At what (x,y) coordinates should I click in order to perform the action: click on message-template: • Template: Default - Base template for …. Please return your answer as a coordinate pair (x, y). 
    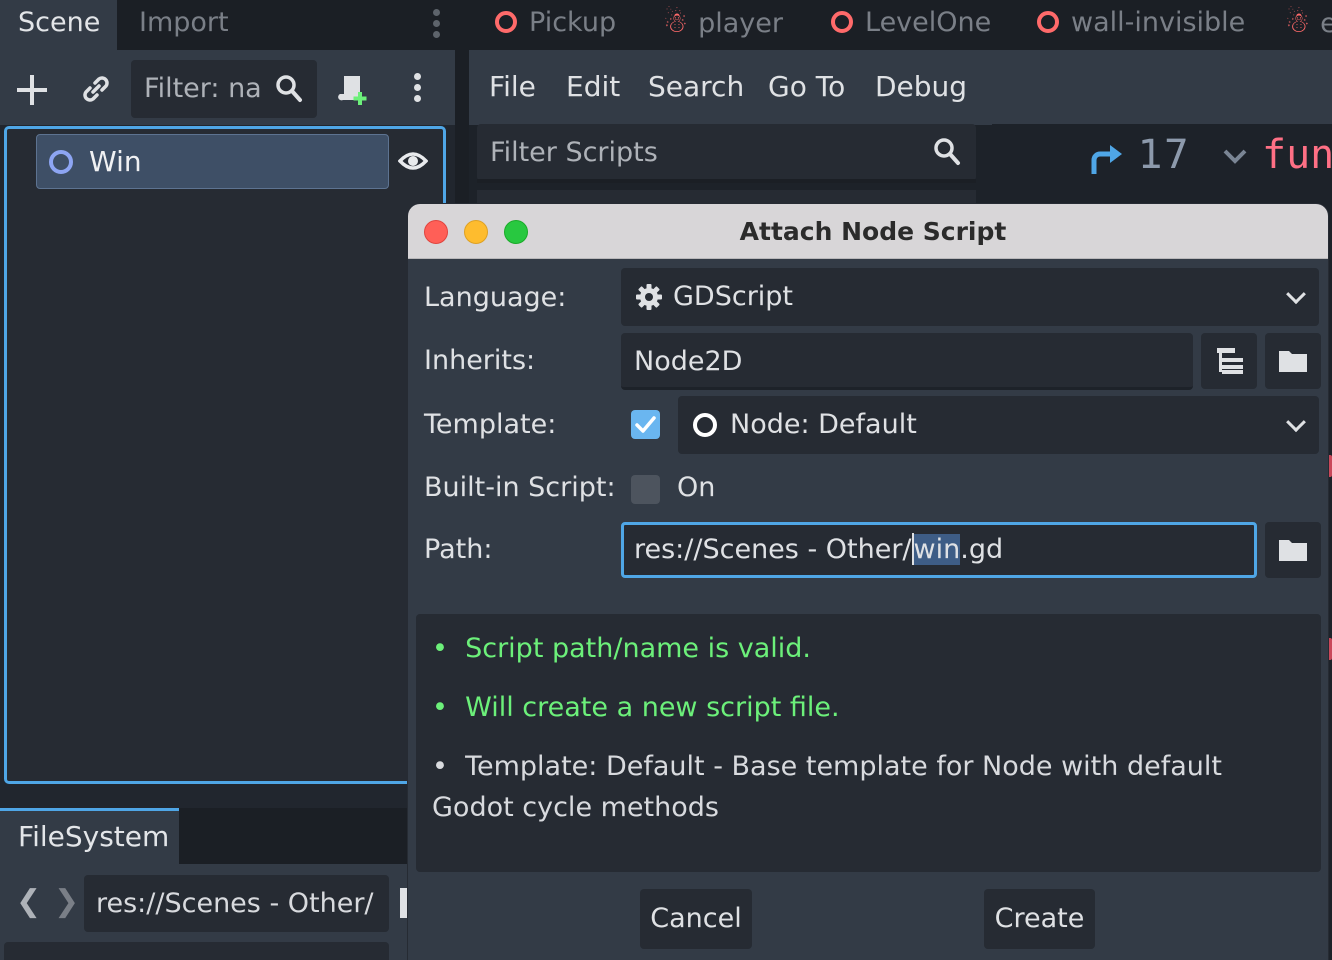
    Looking at the image, I should click on (827, 787).